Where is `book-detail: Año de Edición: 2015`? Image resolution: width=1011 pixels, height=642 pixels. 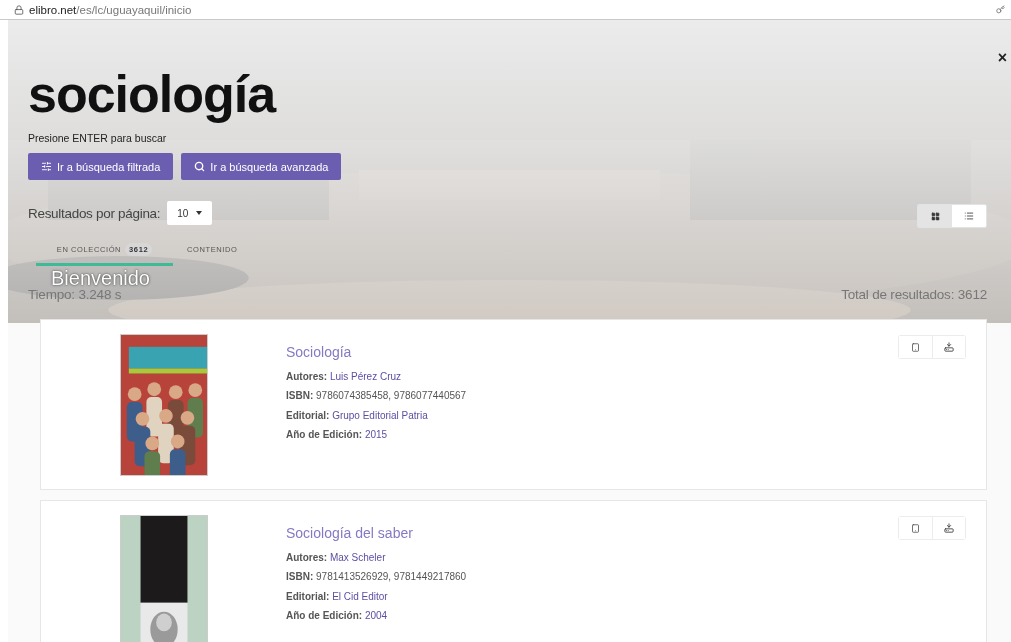 book-detail: Año de Edición: 2015 is located at coordinates (337, 434).